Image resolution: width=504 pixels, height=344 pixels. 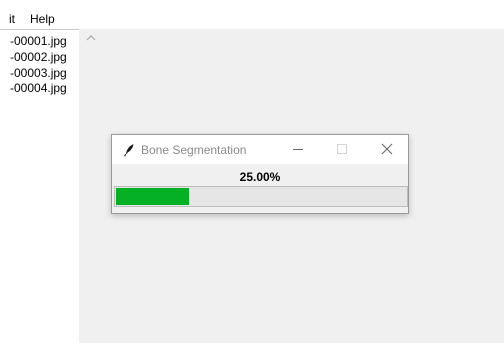 I want to click on menu-edit: it, so click(x=12, y=19).